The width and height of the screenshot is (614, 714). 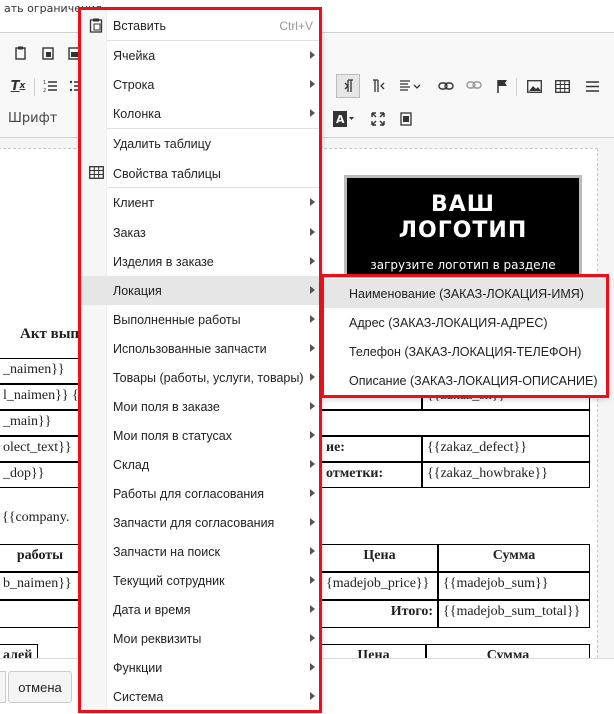 What do you see at coordinates (48, 53) in the screenshot?
I see `paste-text-icon` at bounding box center [48, 53].